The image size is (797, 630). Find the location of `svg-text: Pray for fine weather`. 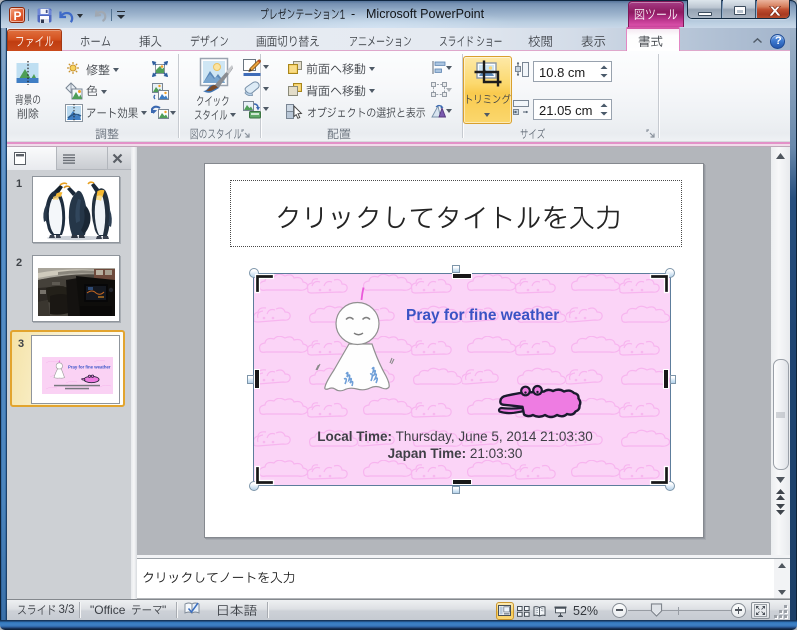

svg-text: Pray for fine weather is located at coordinates (89, 366).